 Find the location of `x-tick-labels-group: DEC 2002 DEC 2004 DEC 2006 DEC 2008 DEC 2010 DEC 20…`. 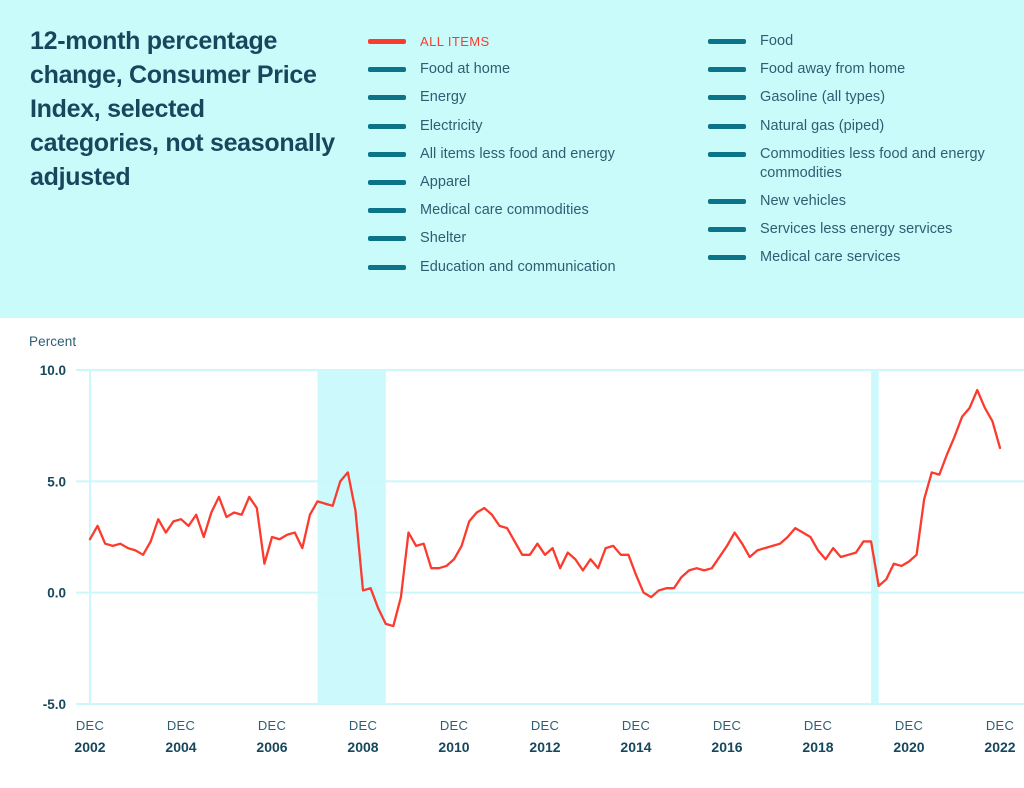

x-tick-labels-group: DEC 2002 DEC 2004 DEC 2006 DEC 2008 DEC 2010 DEC 20… is located at coordinates (544, 736).